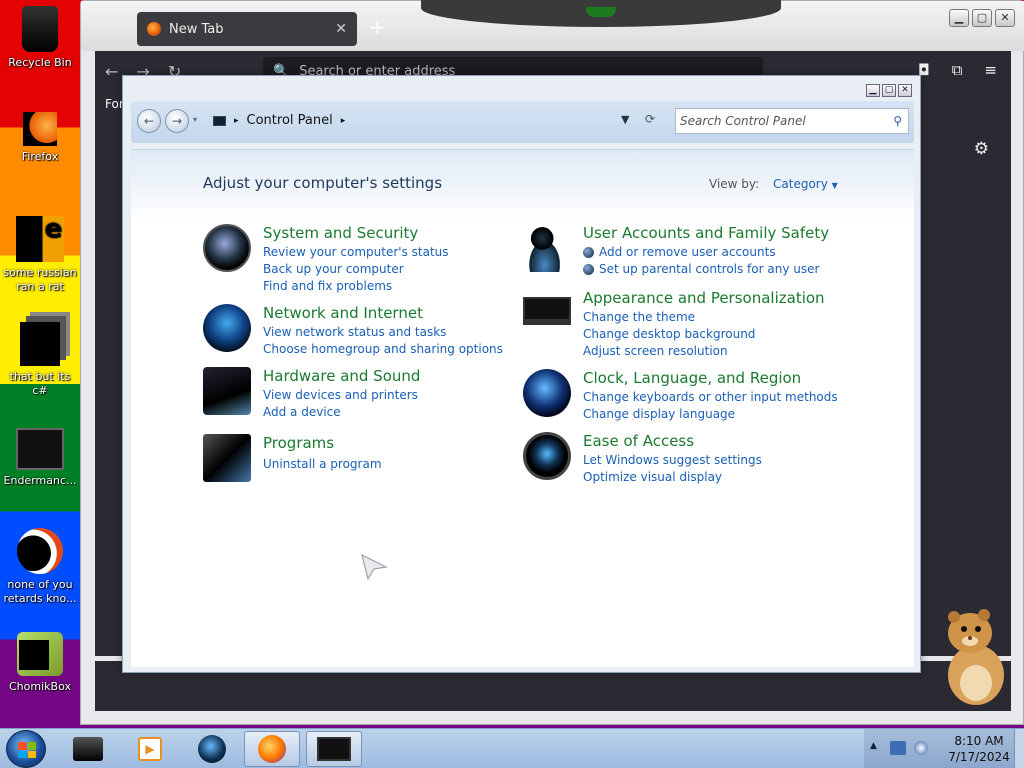 This screenshot has width=1024, height=768. Describe the element at coordinates (669, 334) in the screenshot. I see `category-link: Change desktop background` at that location.